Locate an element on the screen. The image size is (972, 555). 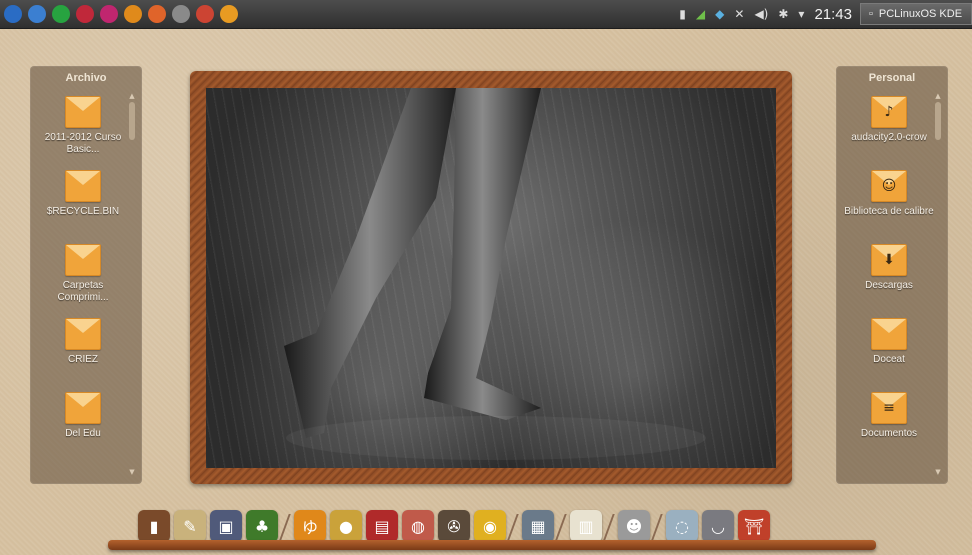
taskbar-window-tab: ▫ PCLinuxOS KDE is located at coordinates (916, 14).